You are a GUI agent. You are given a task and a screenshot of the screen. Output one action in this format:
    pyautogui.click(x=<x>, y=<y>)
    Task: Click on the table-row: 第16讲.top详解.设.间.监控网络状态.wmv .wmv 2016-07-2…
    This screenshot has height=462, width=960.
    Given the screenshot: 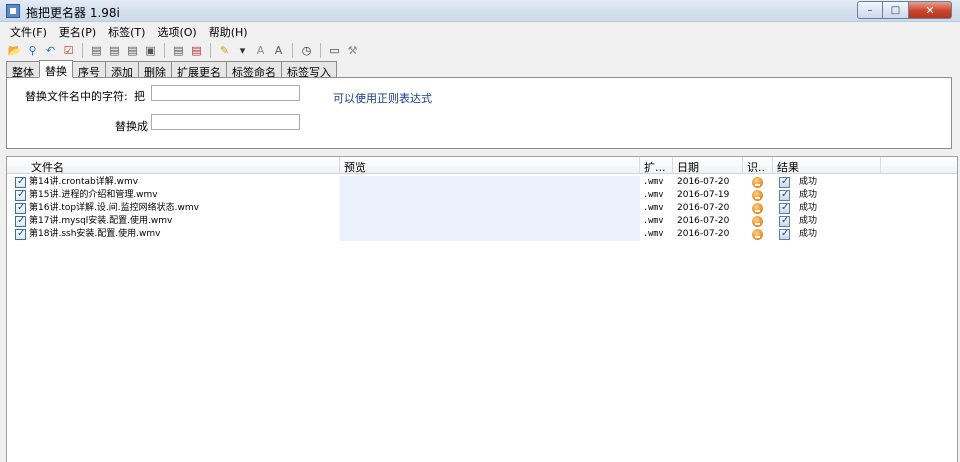 What is the action you would take?
    pyautogui.click(x=444, y=208)
    